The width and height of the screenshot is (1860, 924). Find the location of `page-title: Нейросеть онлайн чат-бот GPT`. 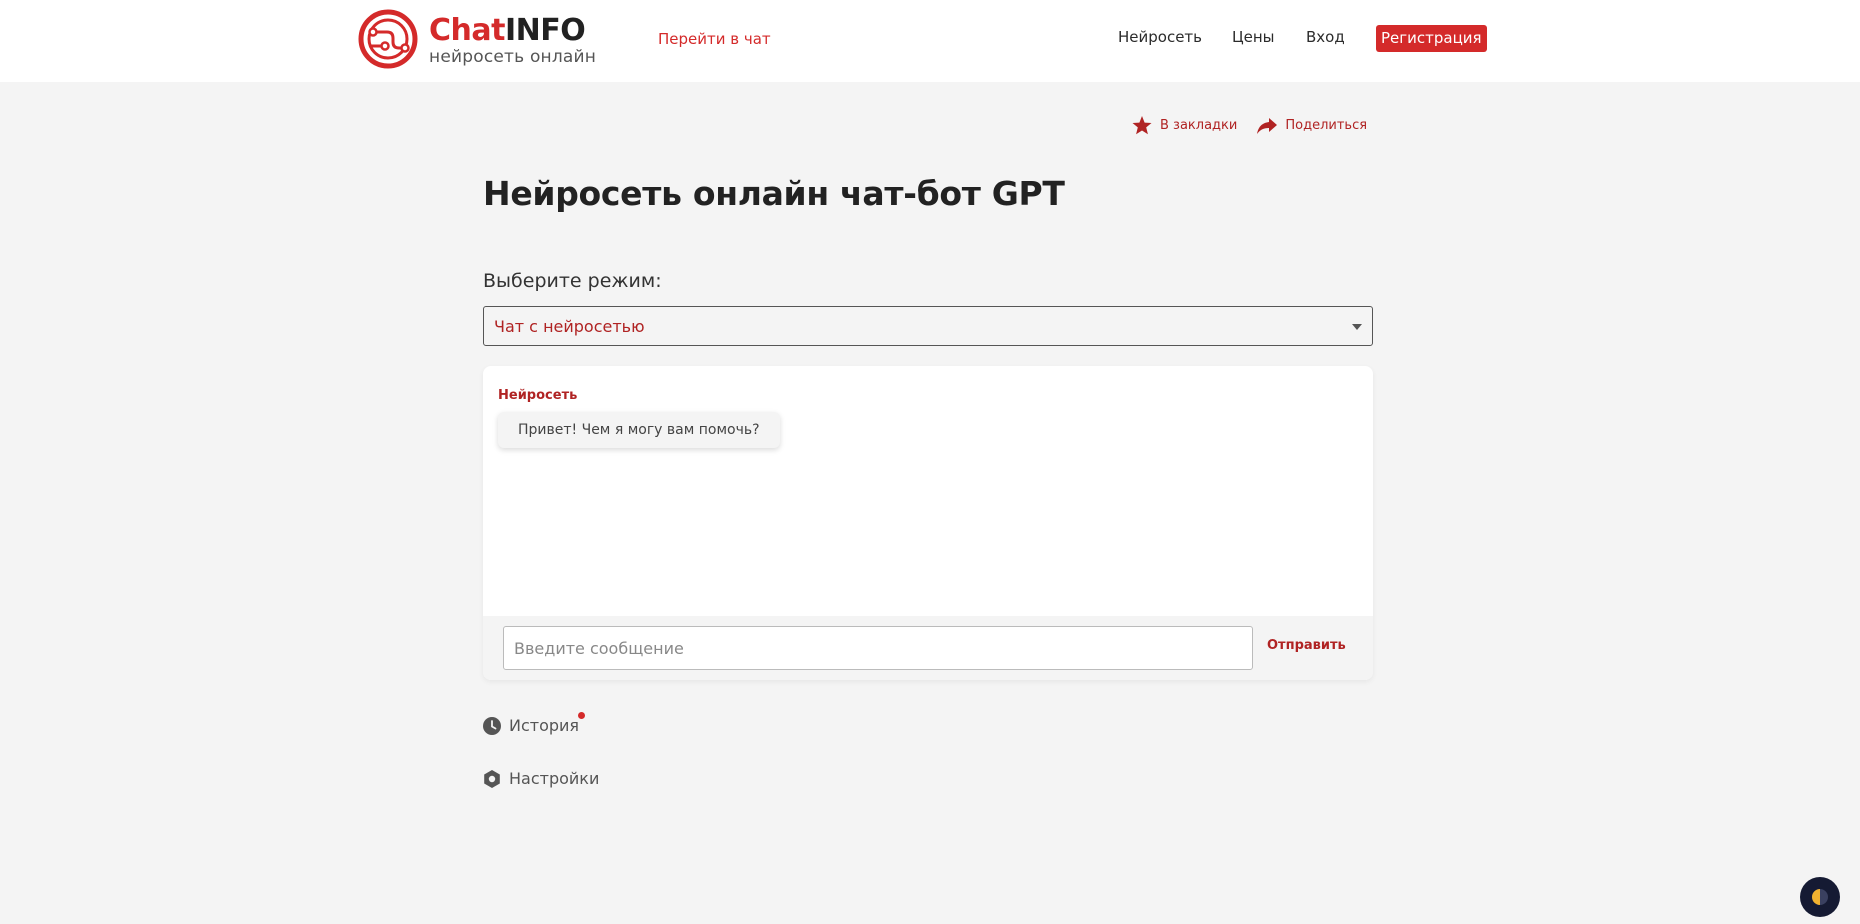

page-title: Нейросеть онлайн чат-бот GPT is located at coordinates (774, 193).